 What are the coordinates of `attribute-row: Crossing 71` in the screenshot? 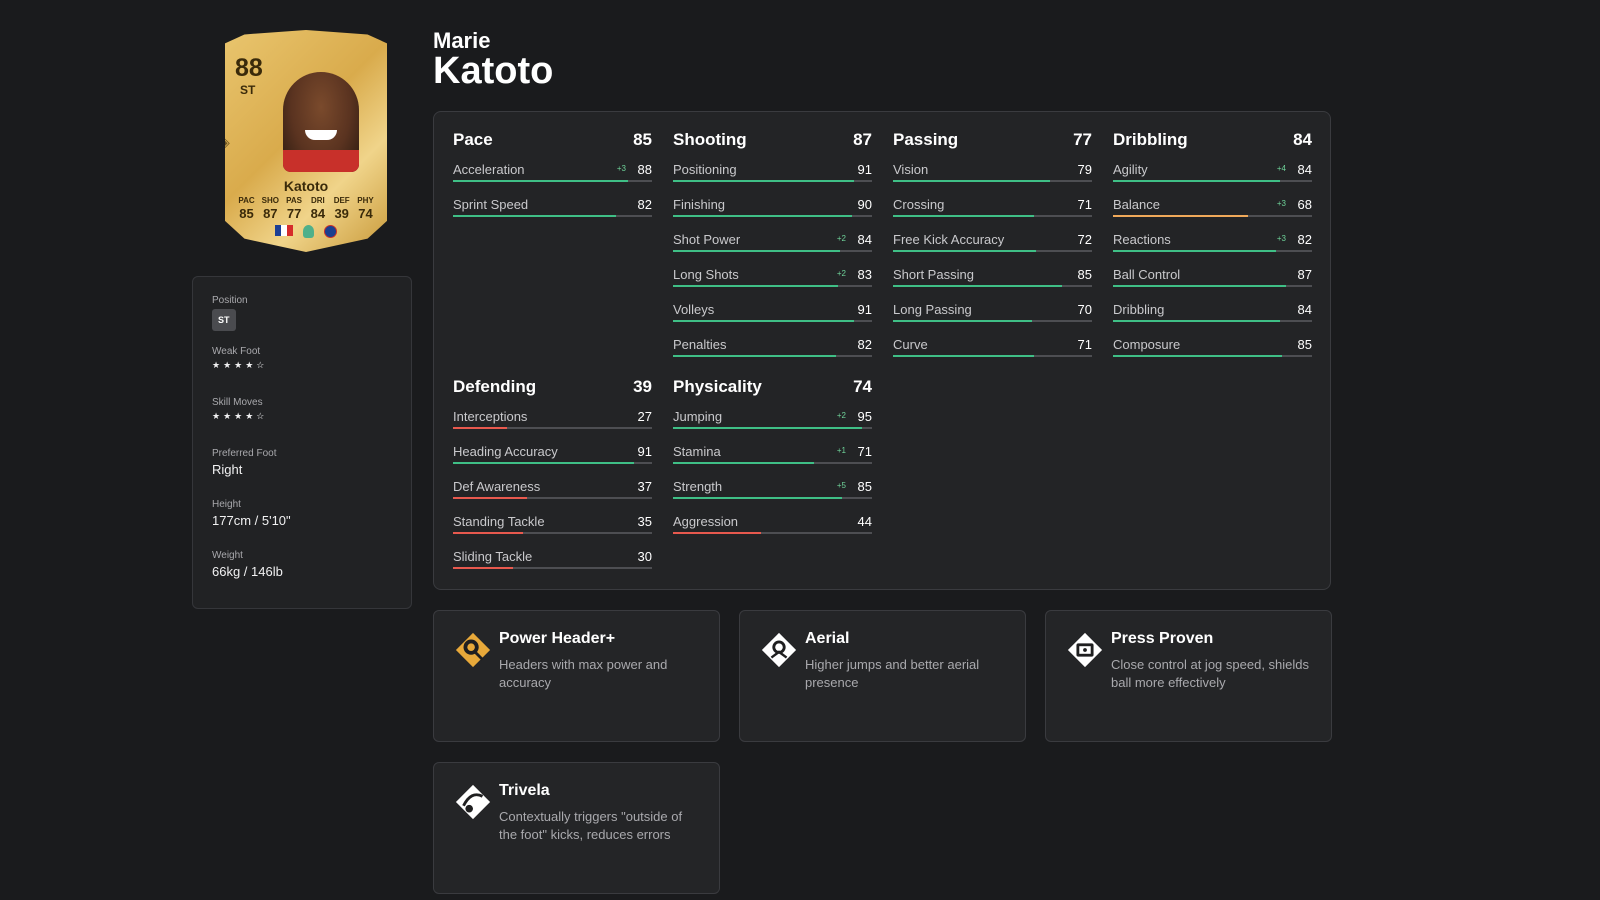 It's located at (992, 212).